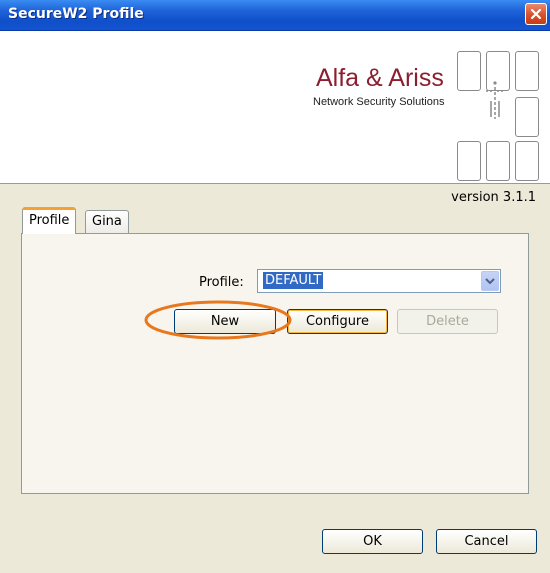 This screenshot has height=573, width=550. Describe the element at coordinates (495, 100) in the screenshot. I see `brand-mark-icon` at that location.